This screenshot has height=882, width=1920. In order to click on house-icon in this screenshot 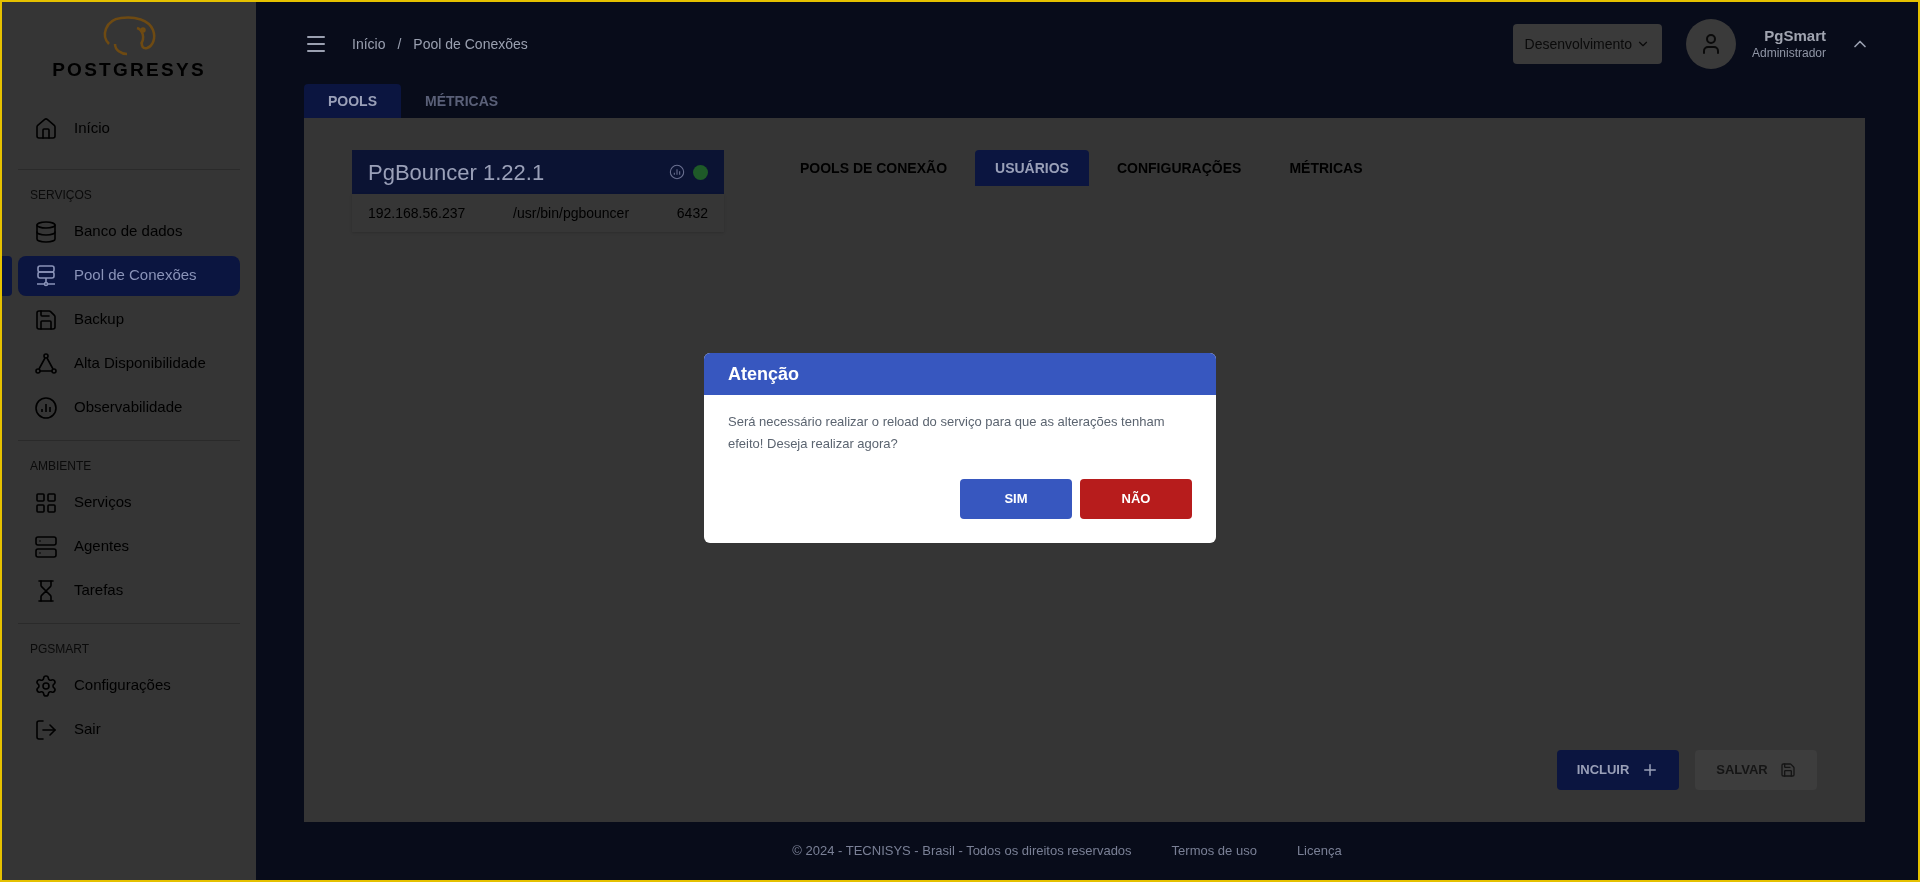, I will do `click(46, 128)`.